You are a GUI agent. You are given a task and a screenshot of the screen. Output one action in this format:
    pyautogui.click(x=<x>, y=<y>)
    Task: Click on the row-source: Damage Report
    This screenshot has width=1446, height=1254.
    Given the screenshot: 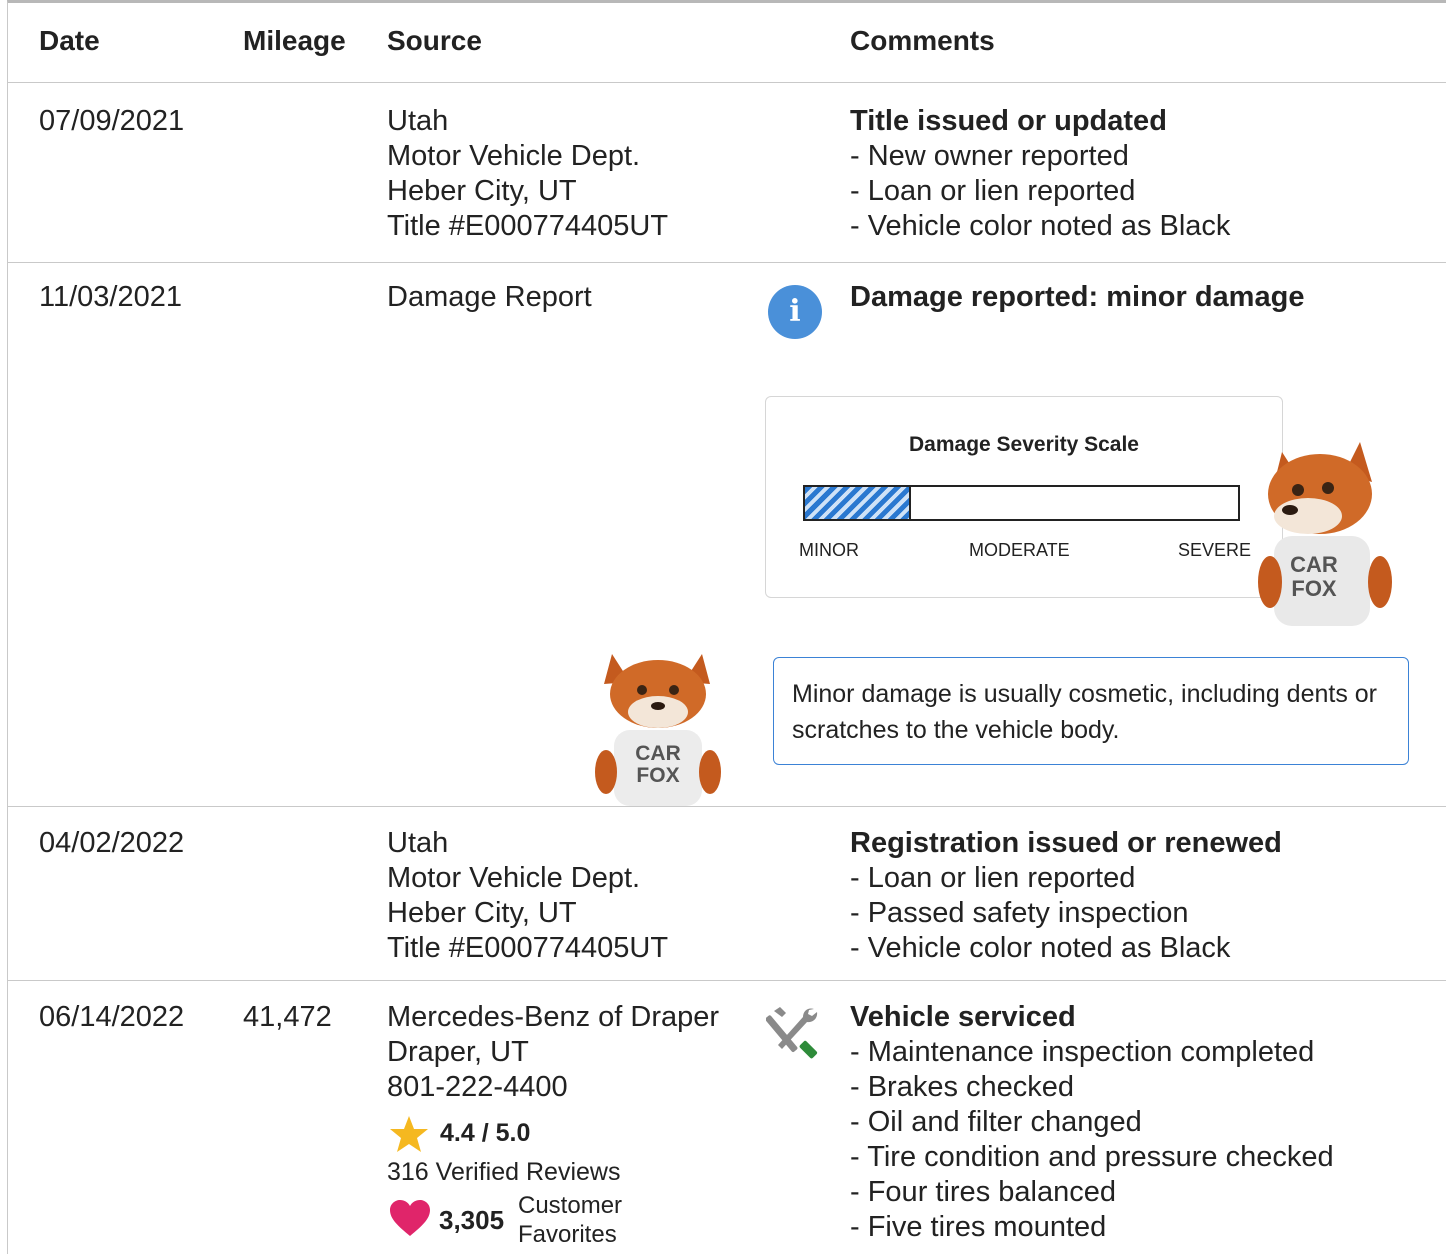 What is the action you would take?
    pyautogui.click(x=489, y=297)
    